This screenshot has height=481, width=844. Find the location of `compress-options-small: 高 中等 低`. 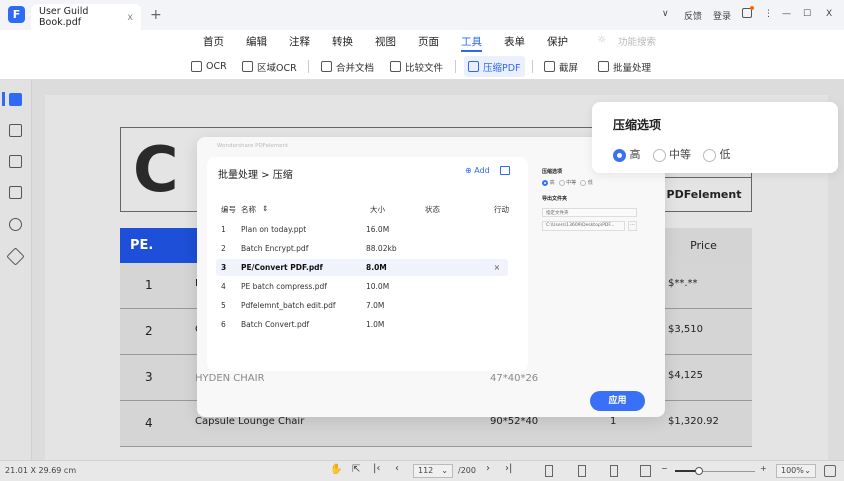

compress-options-small: 高 中等 低 is located at coordinates (567, 182).